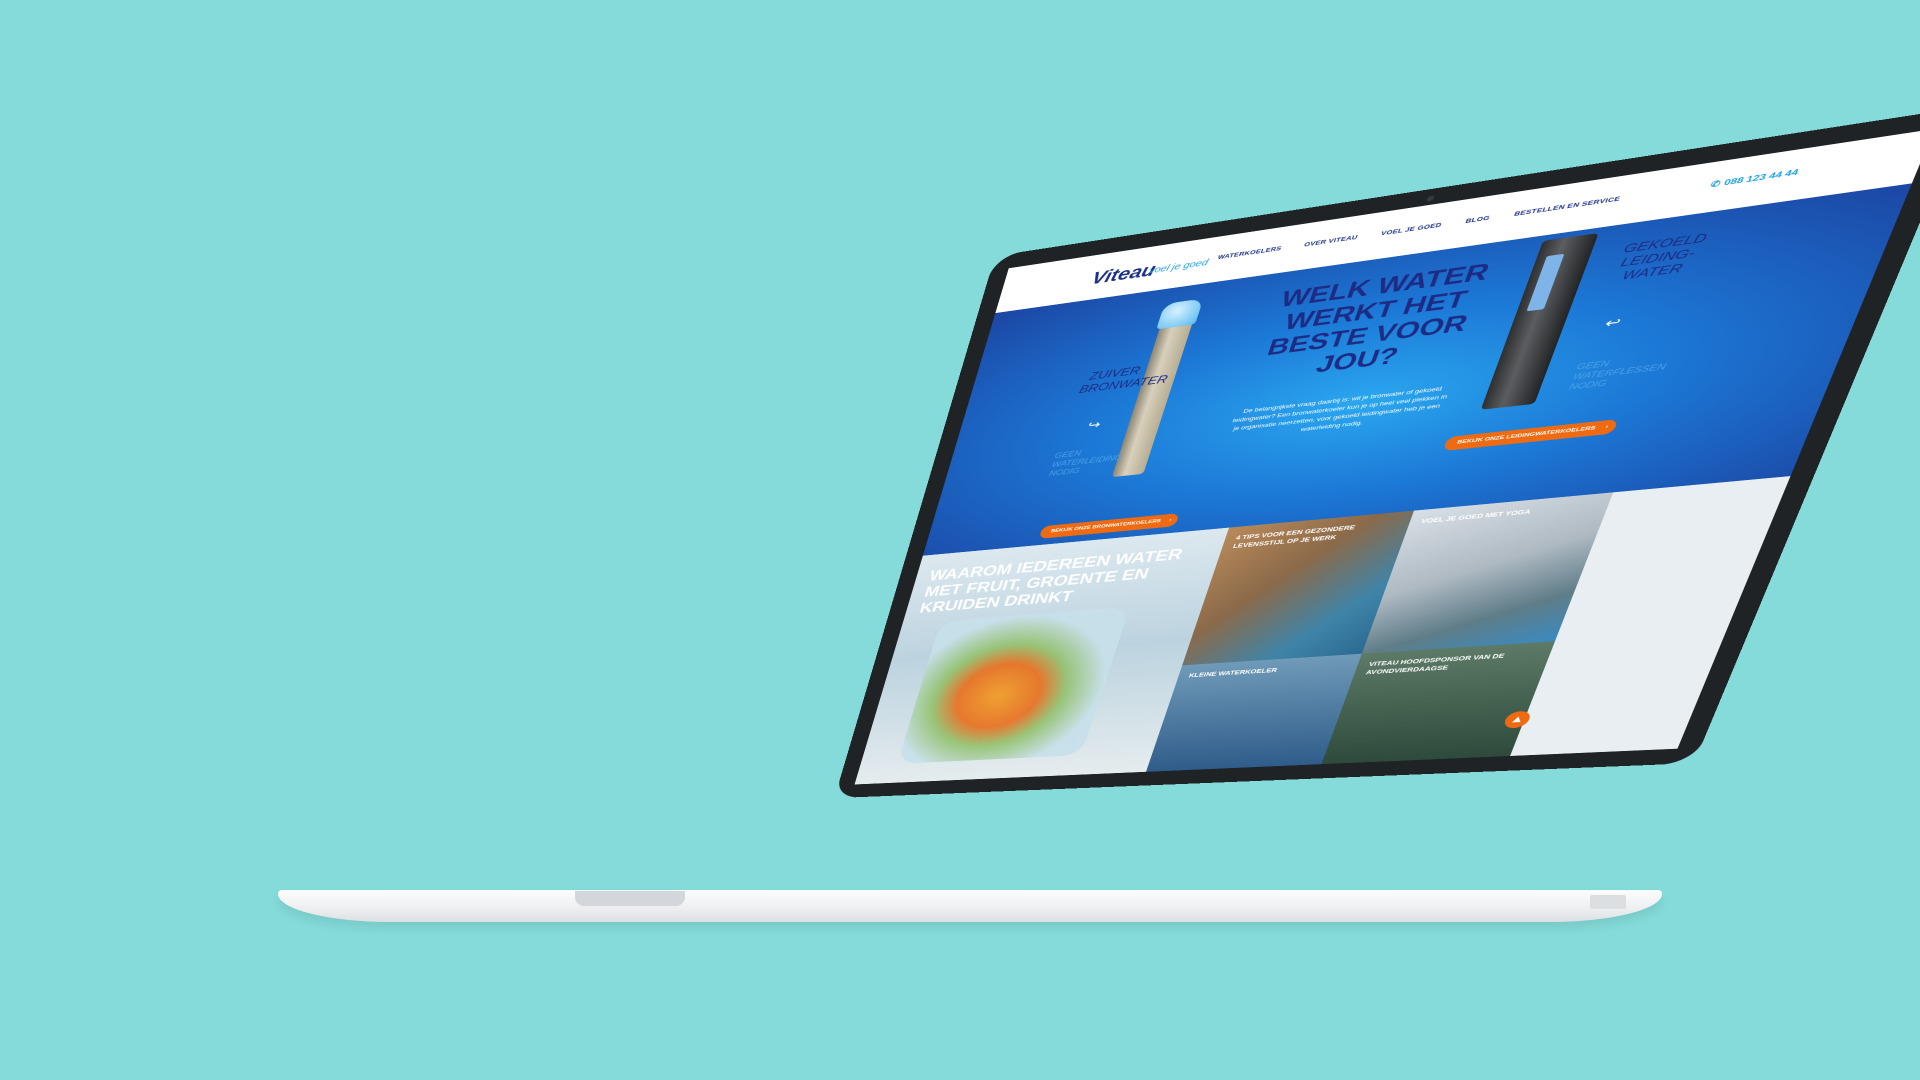 Image resolution: width=1920 pixels, height=1080 pixels. I want to click on laptop-base, so click(970, 906).